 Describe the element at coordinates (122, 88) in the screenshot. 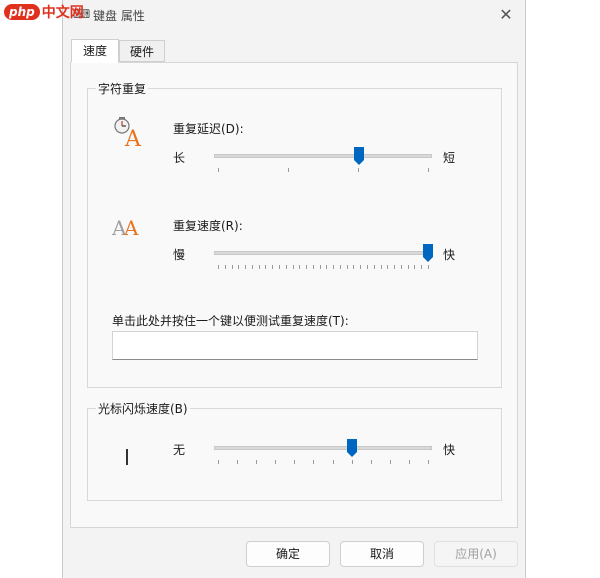

I see `character-repeat-title: 字符重复` at that location.